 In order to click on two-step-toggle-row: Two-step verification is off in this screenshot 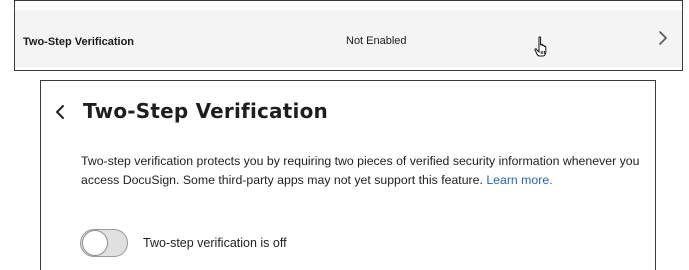, I will do `click(183, 243)`.